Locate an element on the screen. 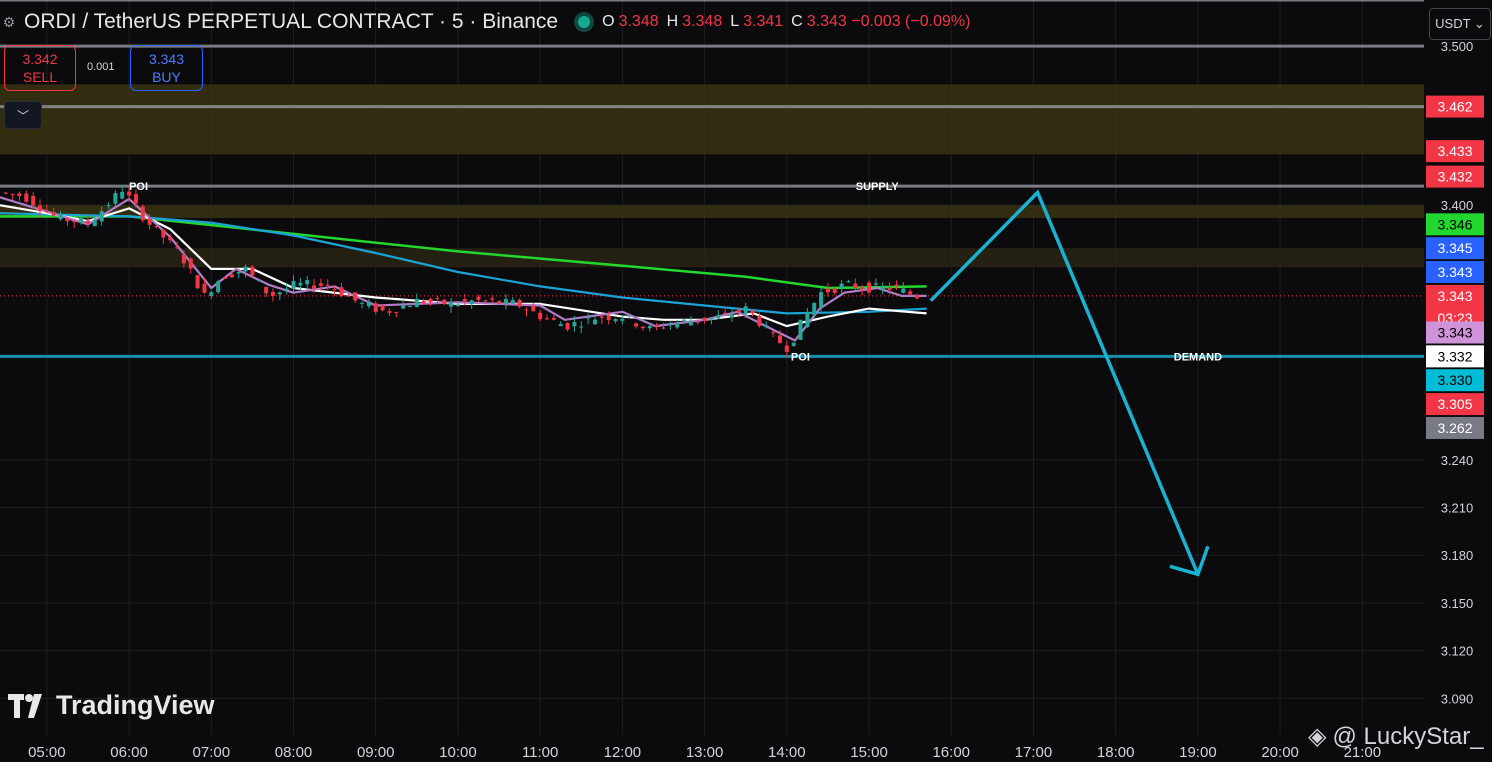 This screenshot has height=762, width=1492. logo-text: TradingView is located at coordinates (135, 705).